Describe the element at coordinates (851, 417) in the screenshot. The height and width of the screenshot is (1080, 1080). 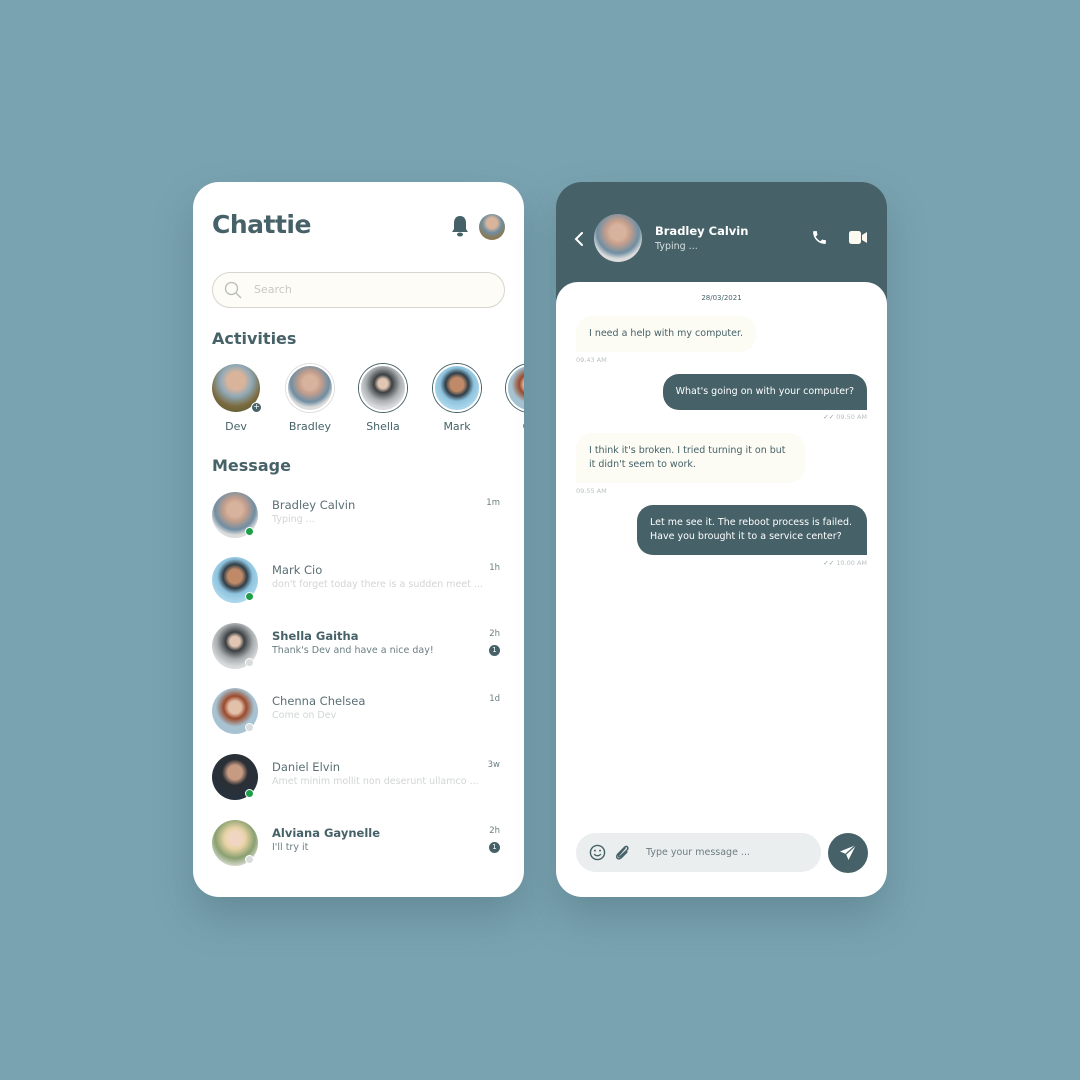
I see `time-text: 09.50 AM` at that location.